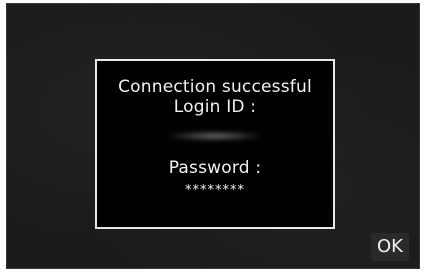  I want to click on password-value: ********, so click(215, 190).